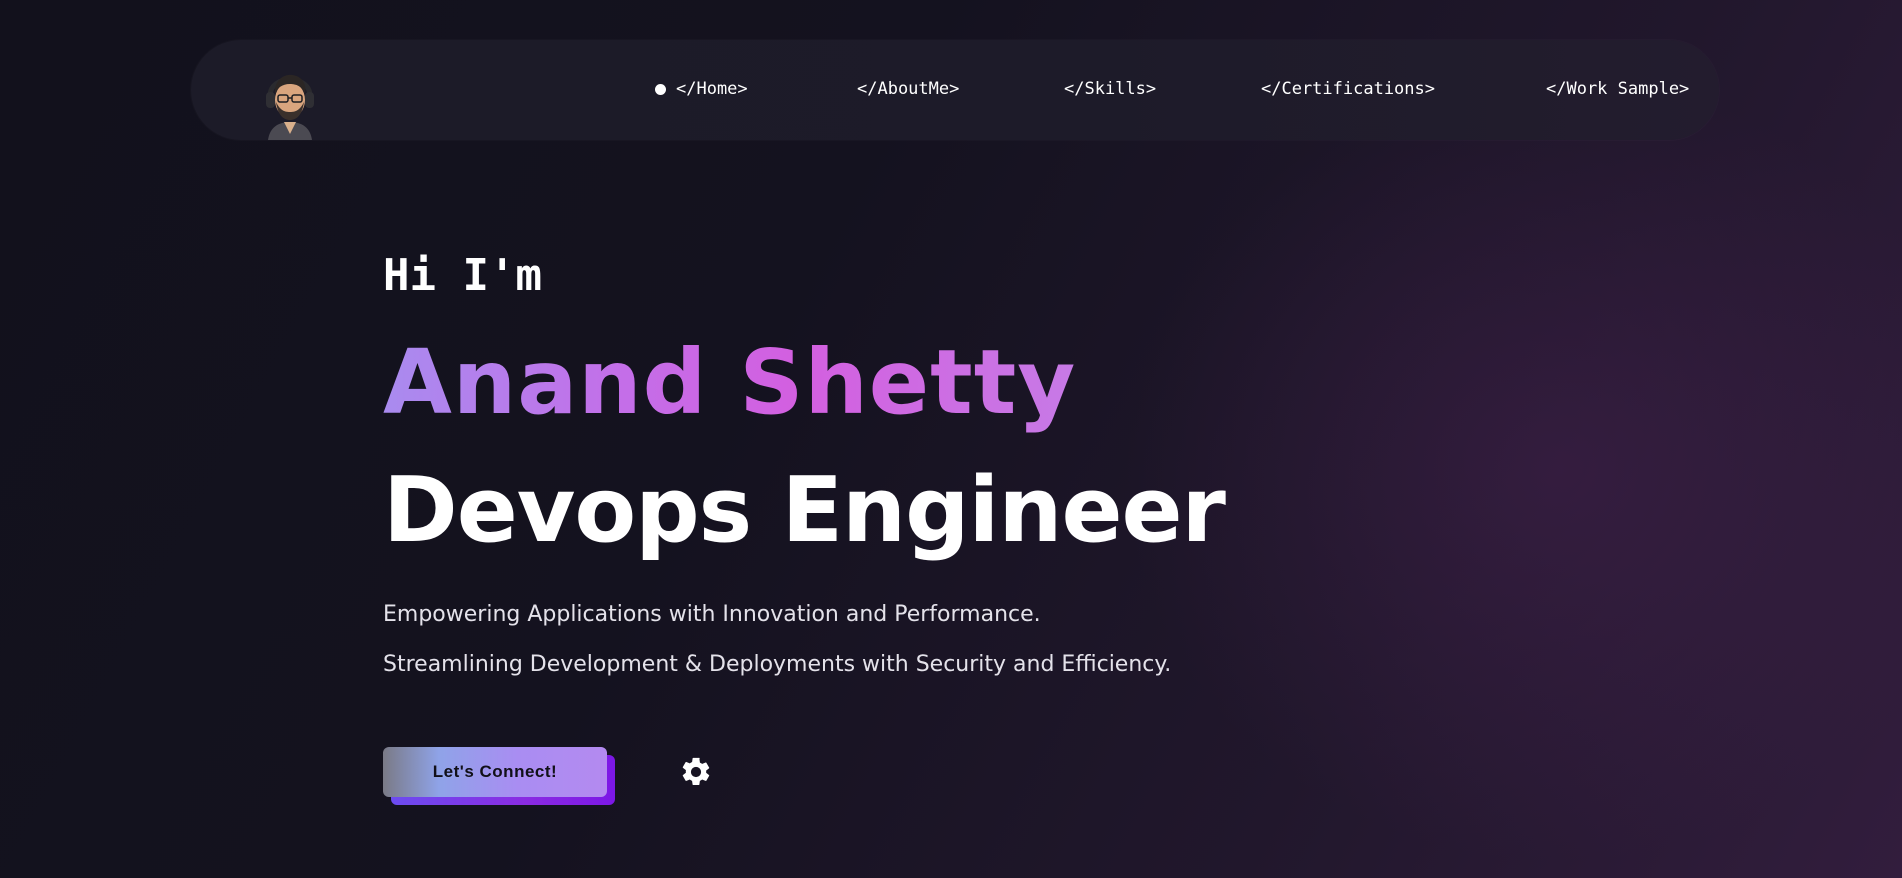  What do you see at coordinates (660, 89) in the screenshot?
I see `active-indicator-dot` at bounding box center [660, 89].